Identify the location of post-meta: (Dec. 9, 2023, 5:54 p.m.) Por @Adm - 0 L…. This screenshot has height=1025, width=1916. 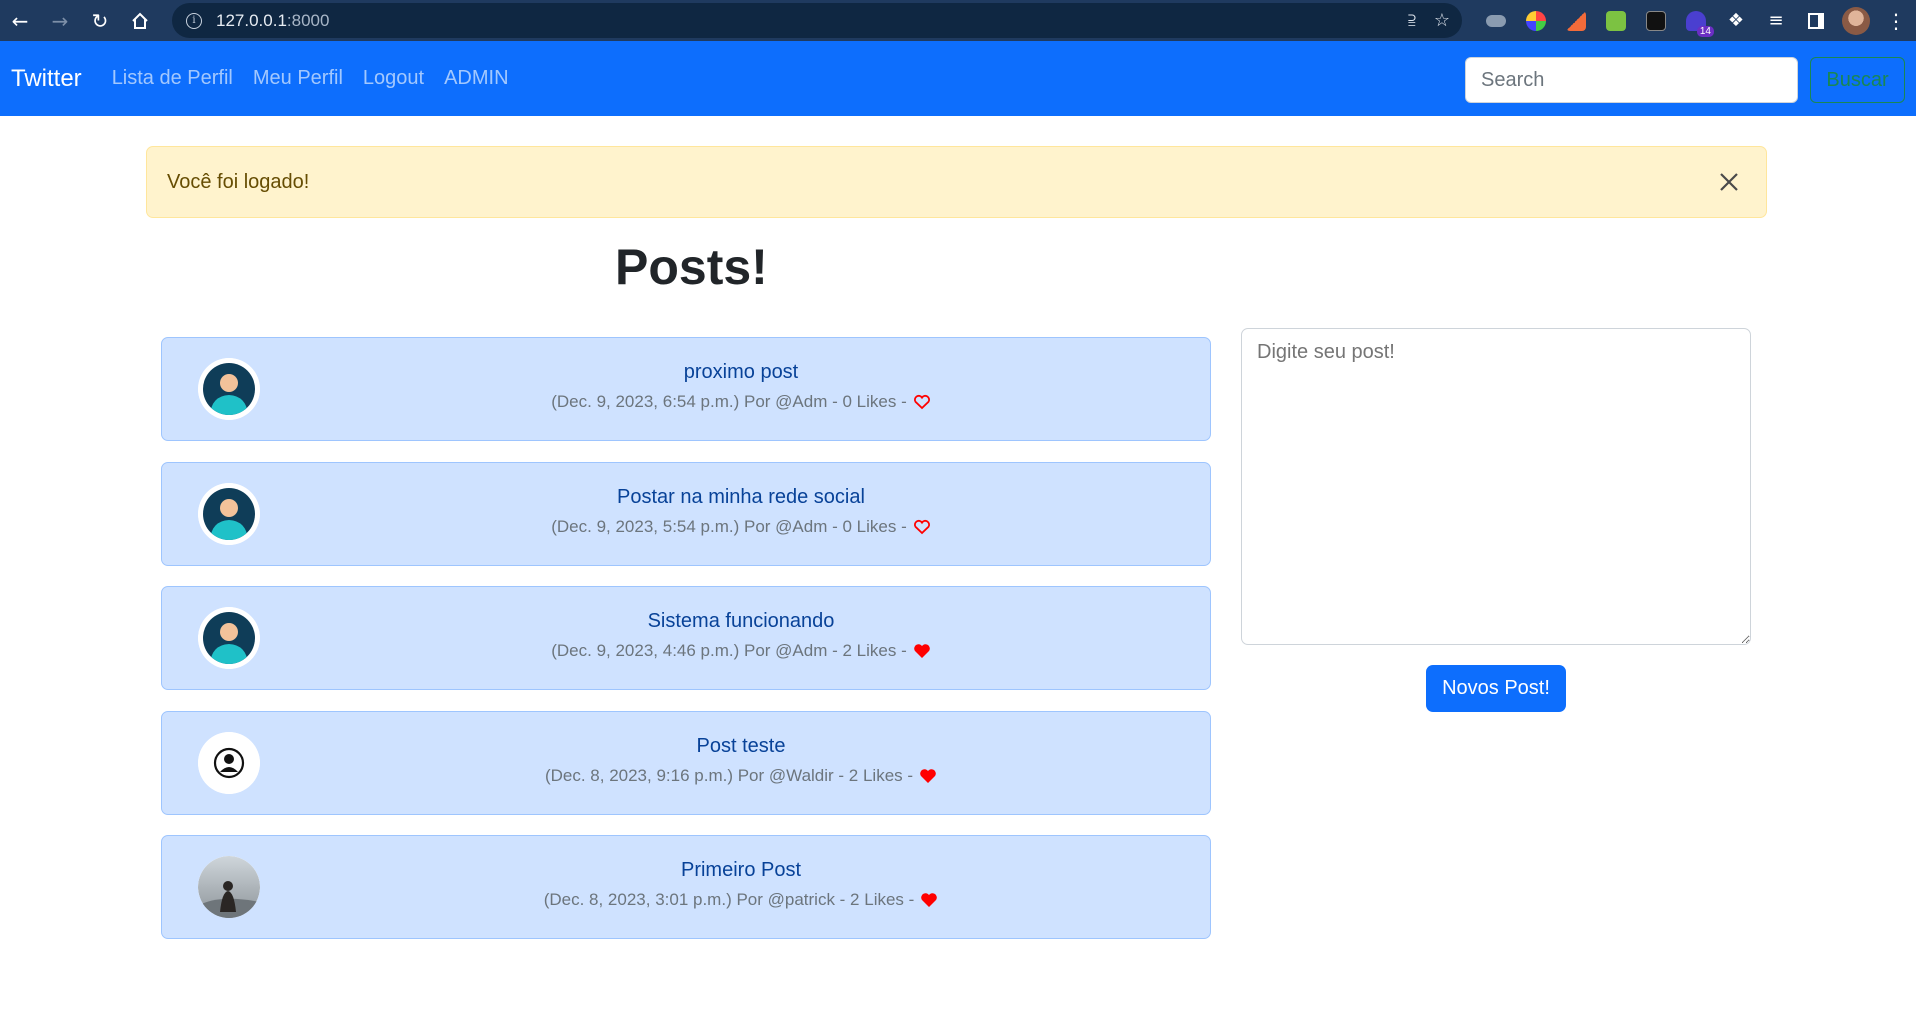
(741, 527).